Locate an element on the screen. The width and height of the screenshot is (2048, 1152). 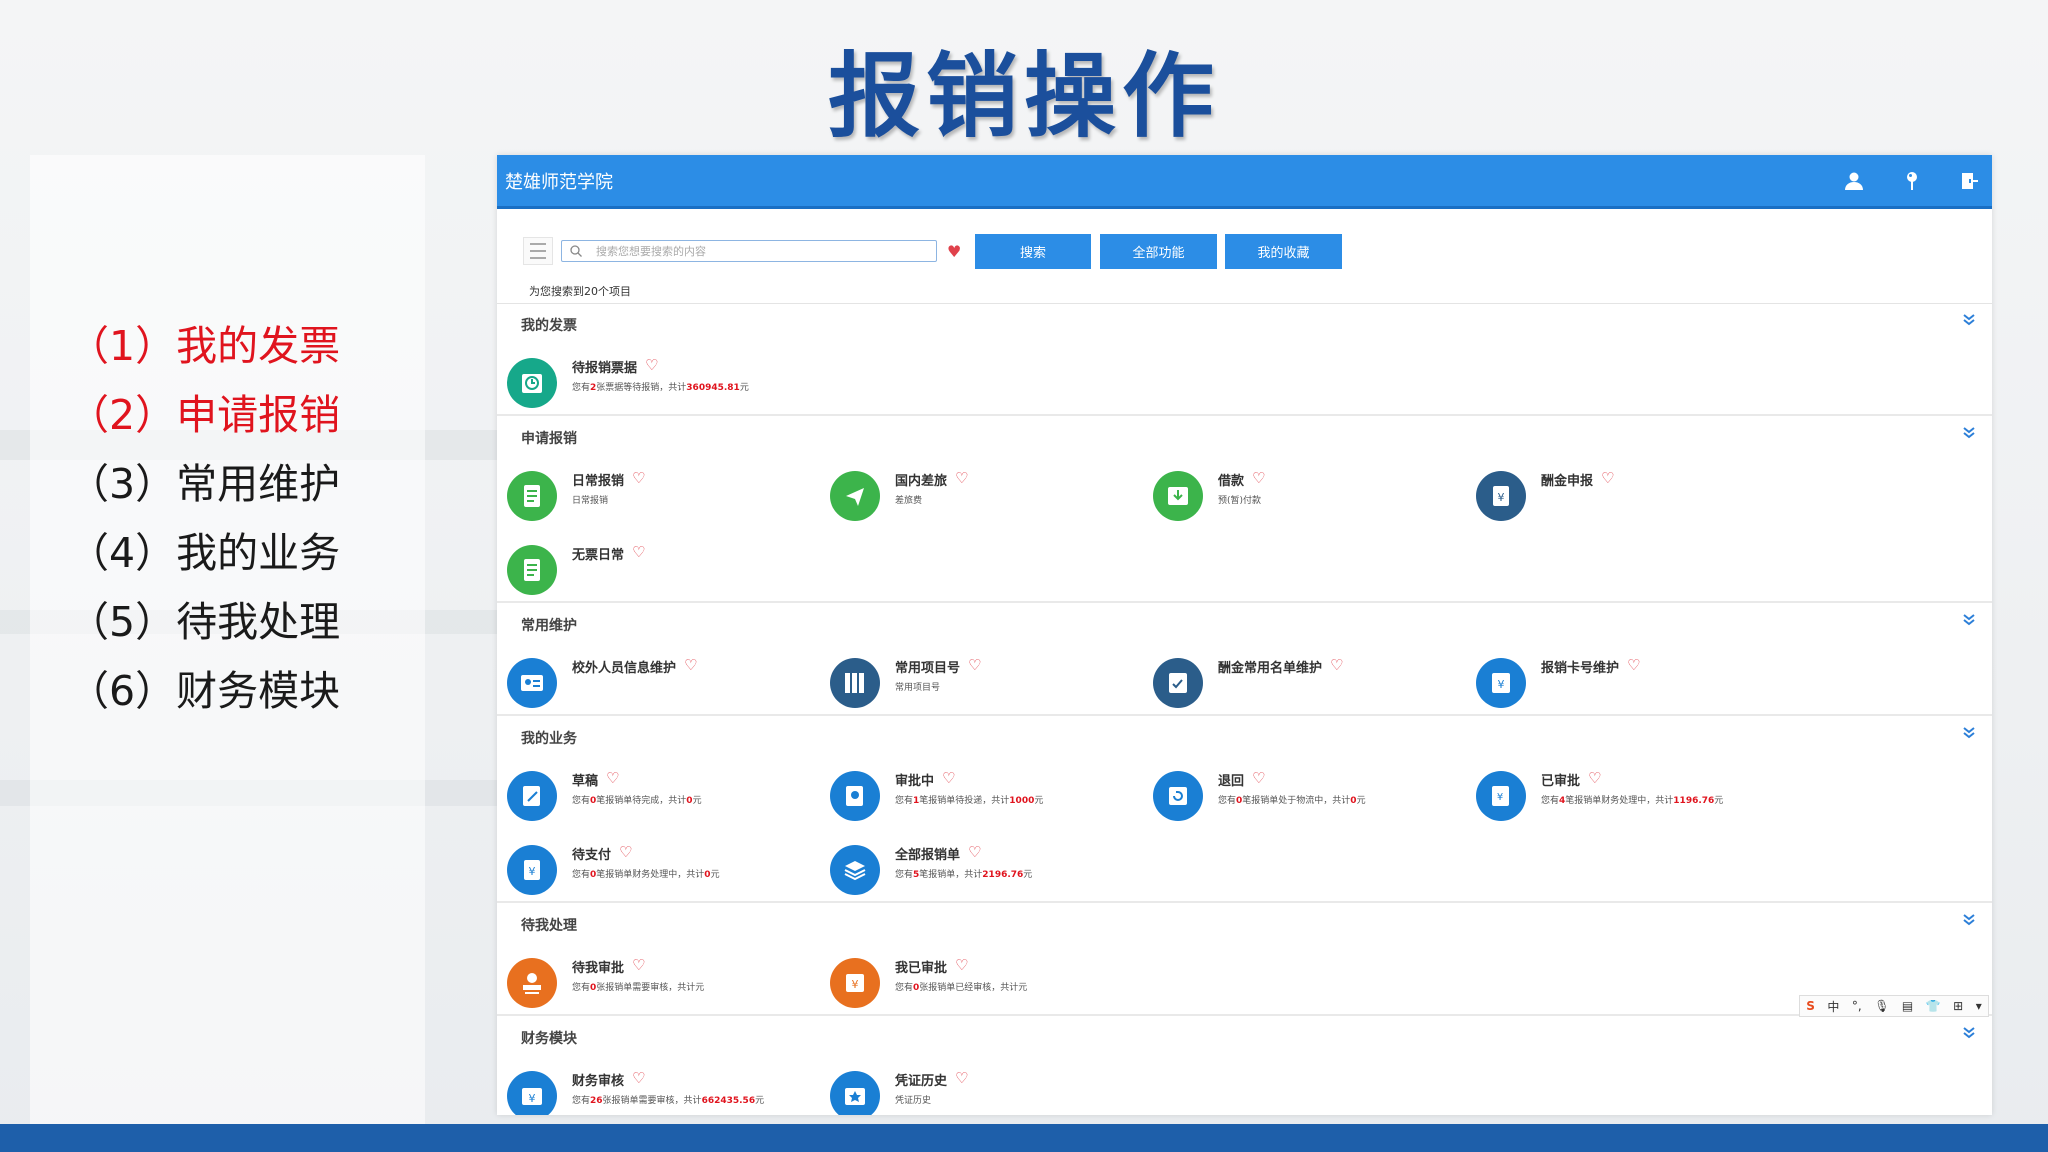
desc-text: 日常报销 is located at coordinates (590, 501).